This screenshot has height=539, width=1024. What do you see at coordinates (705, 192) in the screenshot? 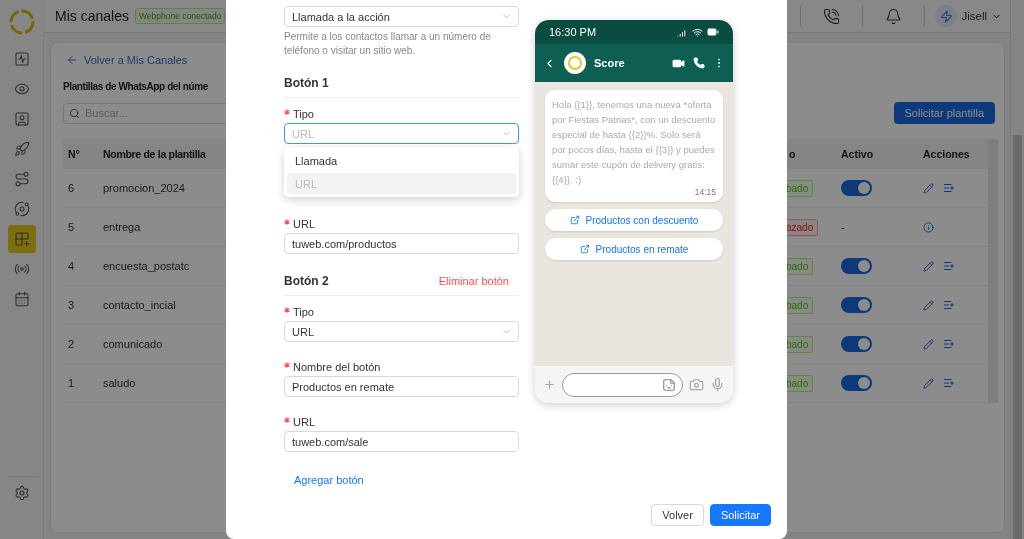
I see `message-time: 14:15` at bounding box center [705, 192].